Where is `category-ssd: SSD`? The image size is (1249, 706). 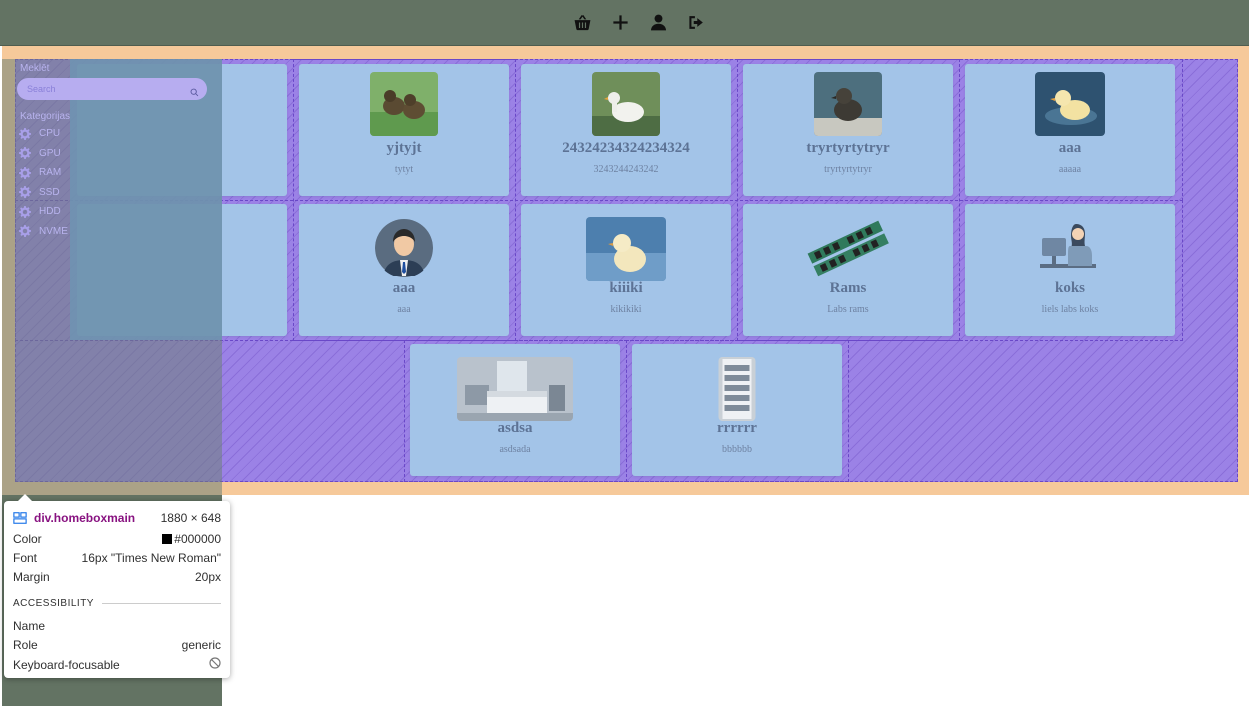
category-ssd: SSD is located at coordinates (117, 193).